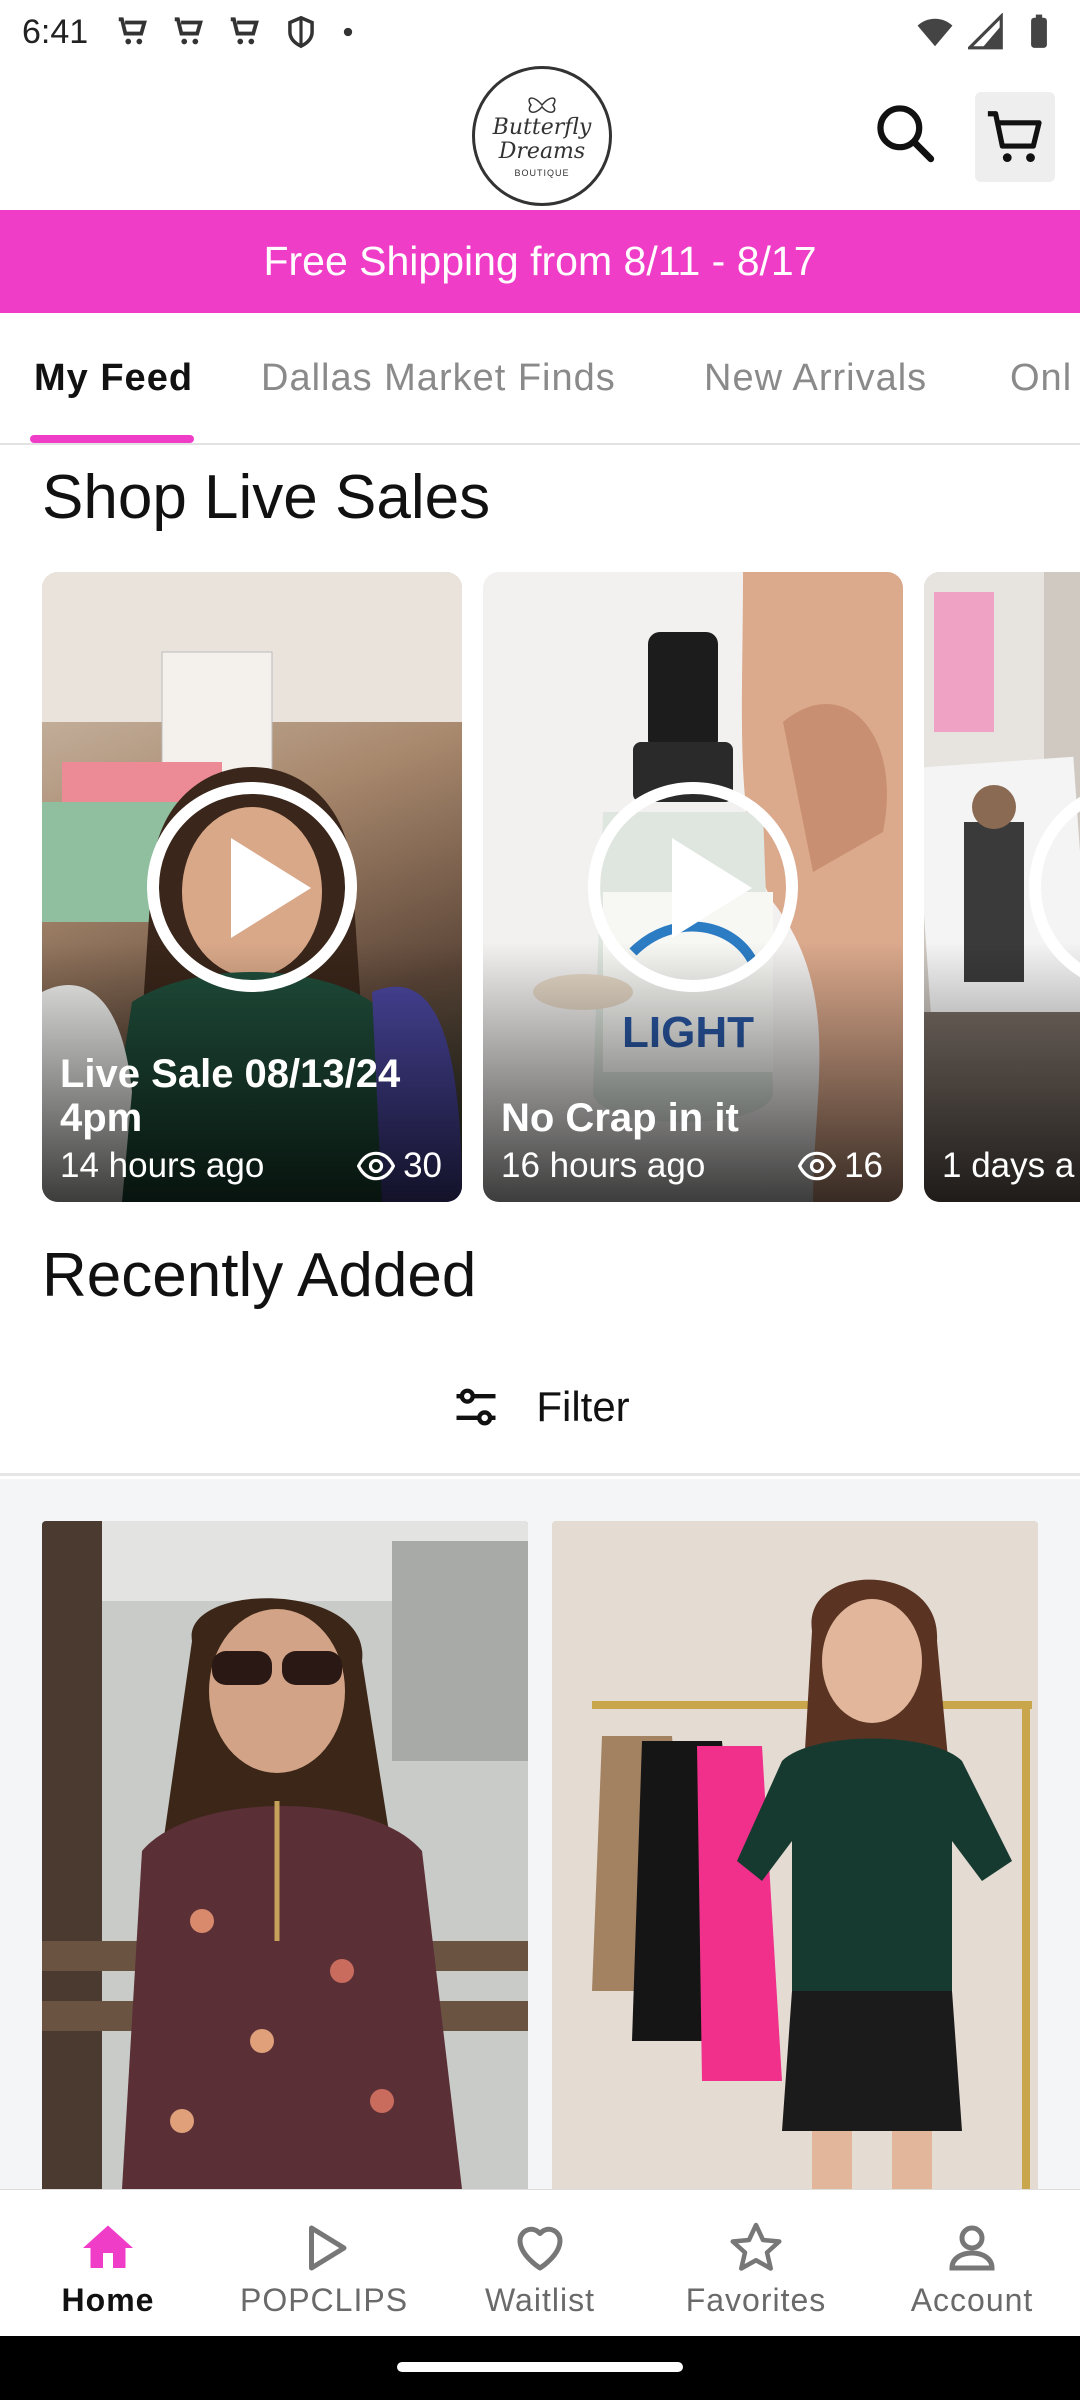 This screenshot has height=2400, width=1080. I want to click on search-button, so click(905, 133).